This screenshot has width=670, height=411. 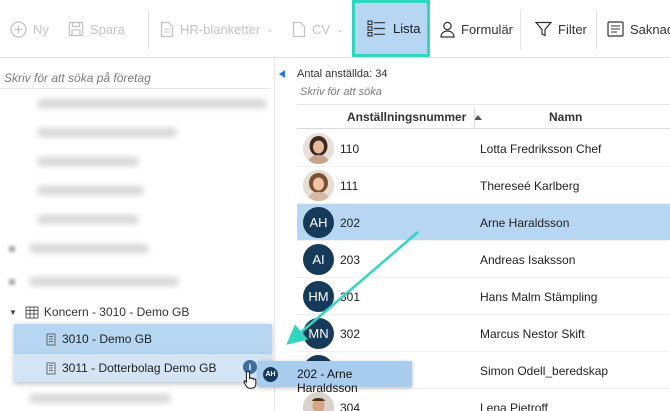 I want to click on table-row: 111 Thereseé Karlberg, so click(x=483, y=185).